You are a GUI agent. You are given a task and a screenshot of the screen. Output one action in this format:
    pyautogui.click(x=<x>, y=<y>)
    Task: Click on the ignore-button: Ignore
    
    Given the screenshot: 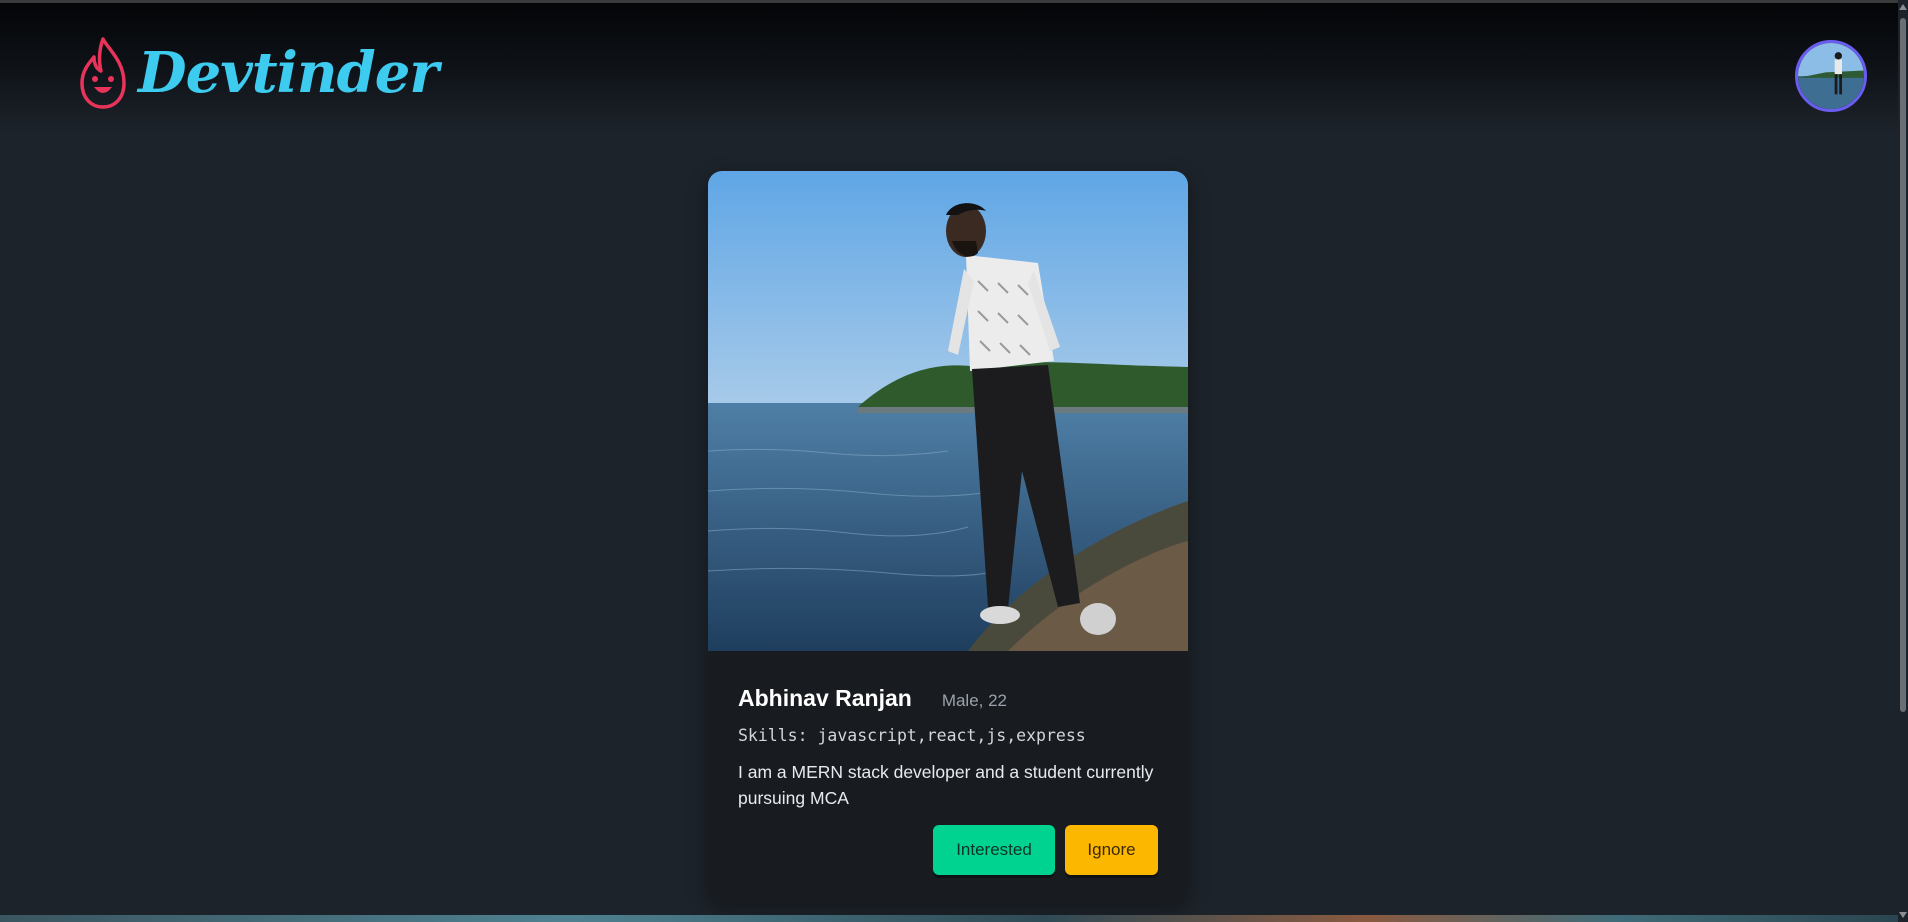 What is the action you would take?
    pyautogui.click(x=1111, y=850)
    